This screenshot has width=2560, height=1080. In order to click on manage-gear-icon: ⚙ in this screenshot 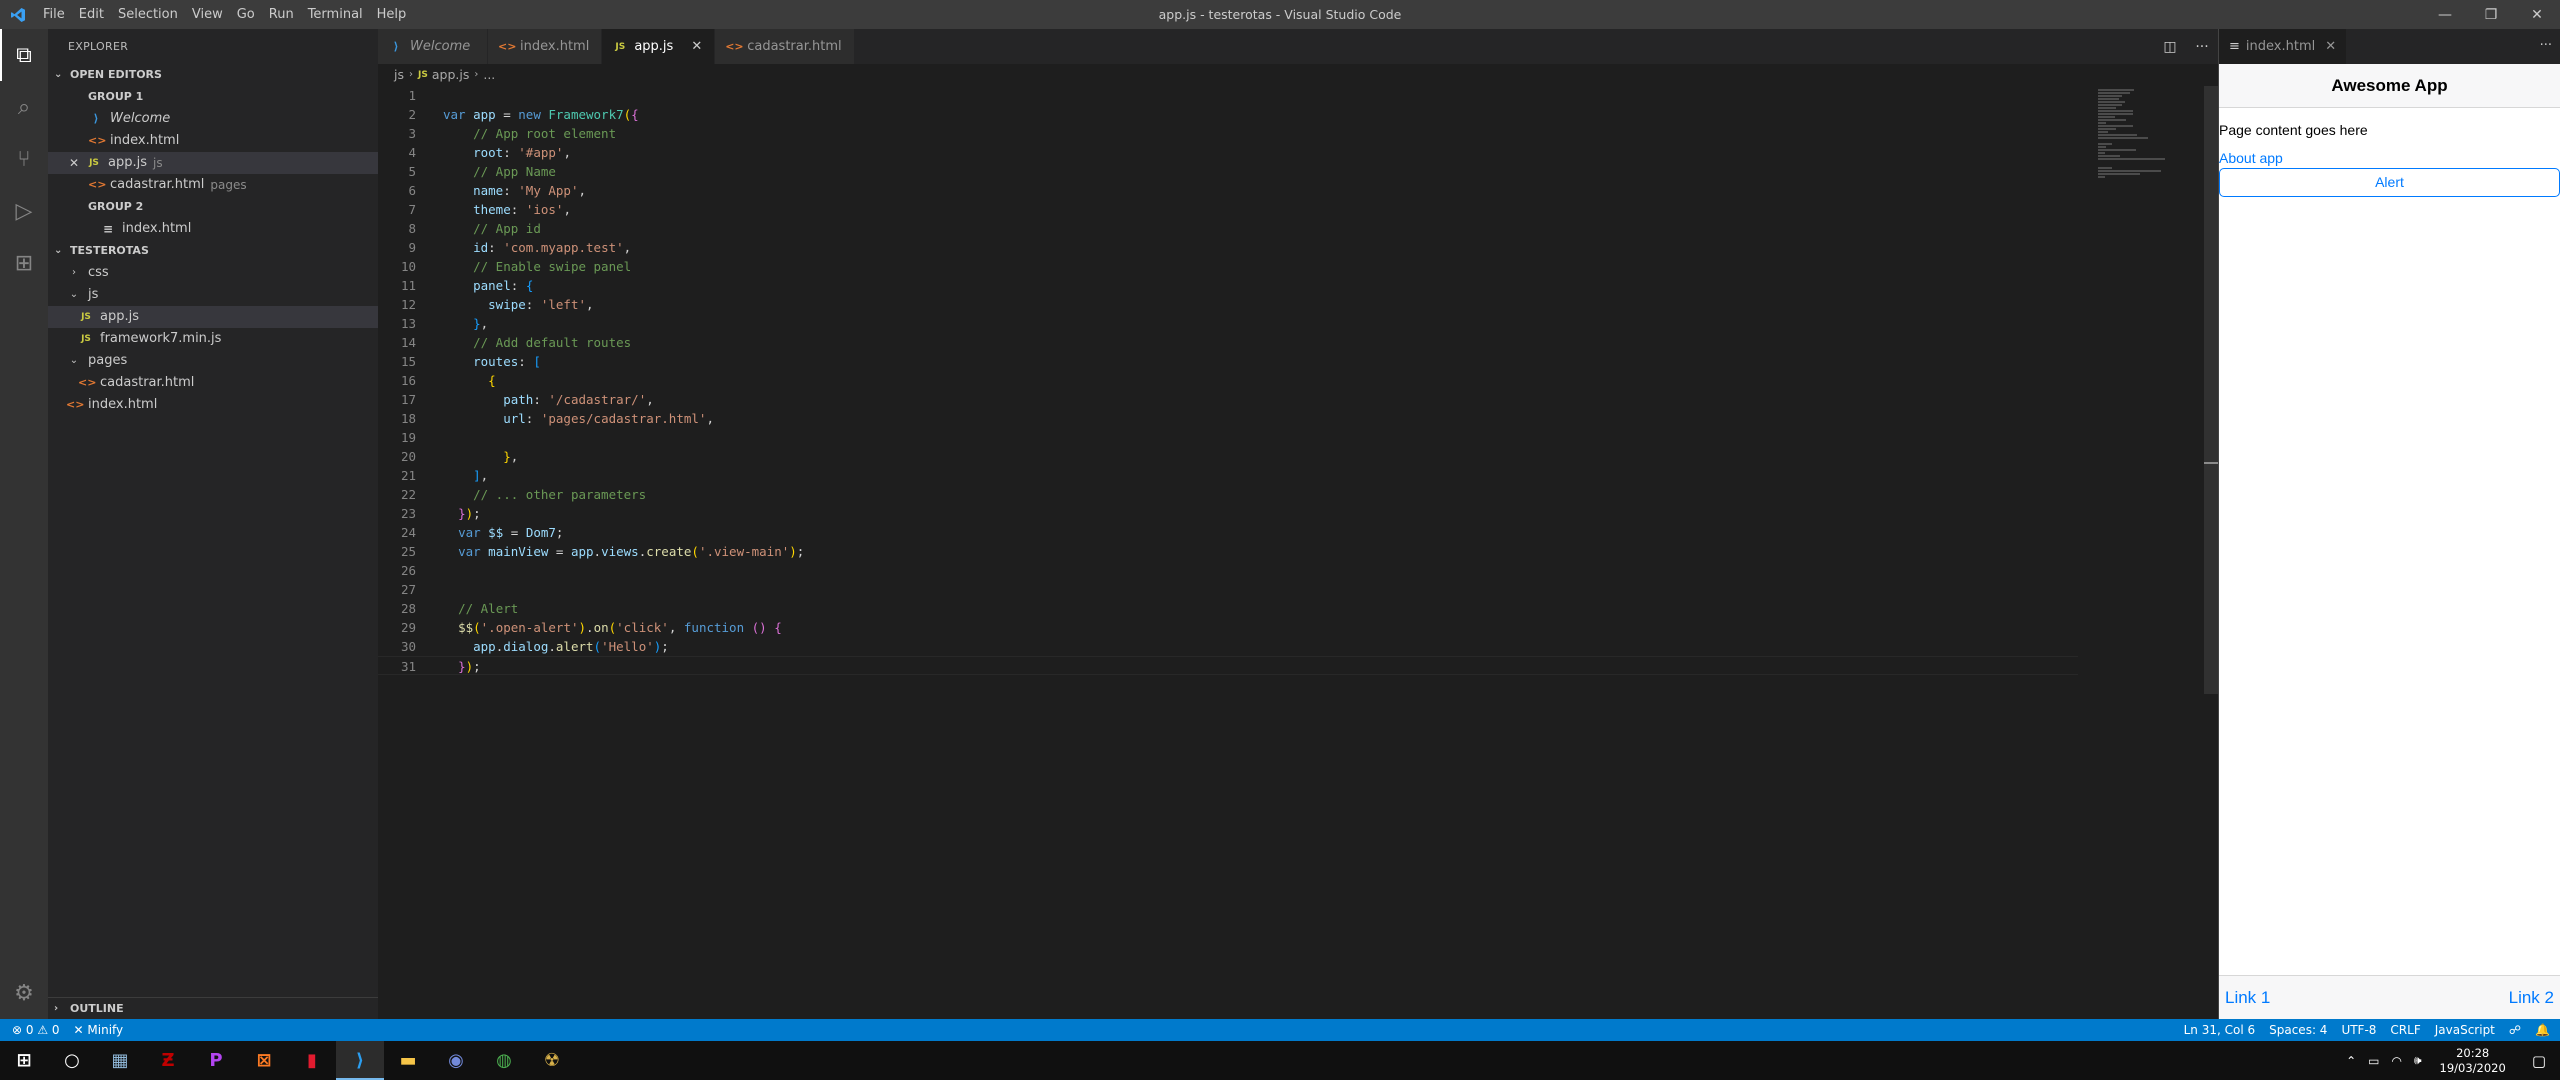, I will do `click(24, 993)`.